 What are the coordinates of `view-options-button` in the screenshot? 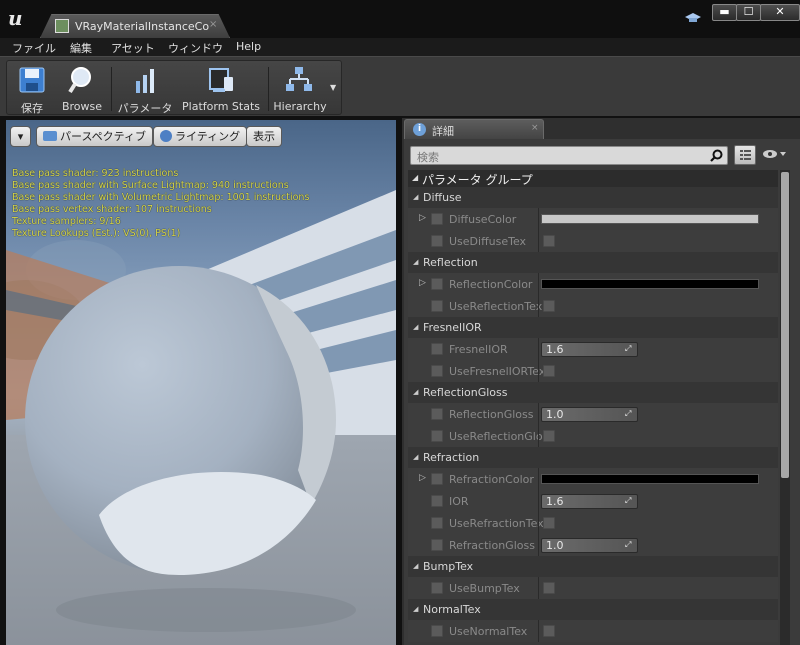 It's located at (775, 155).